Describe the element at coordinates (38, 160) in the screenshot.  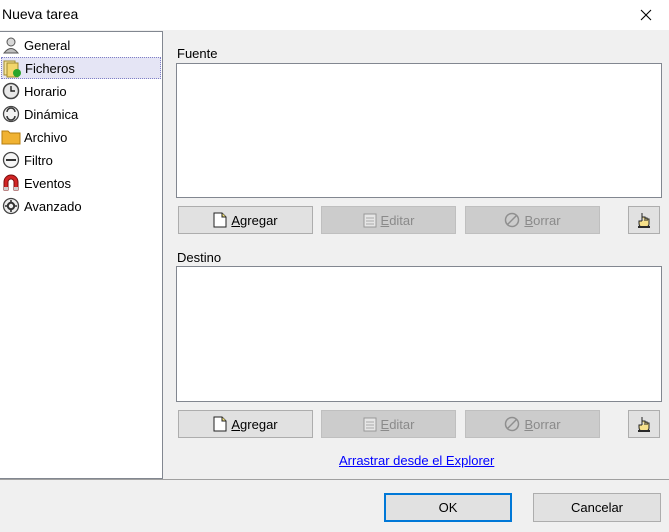
I see `sidebar-item-label: Filtro` at that location.